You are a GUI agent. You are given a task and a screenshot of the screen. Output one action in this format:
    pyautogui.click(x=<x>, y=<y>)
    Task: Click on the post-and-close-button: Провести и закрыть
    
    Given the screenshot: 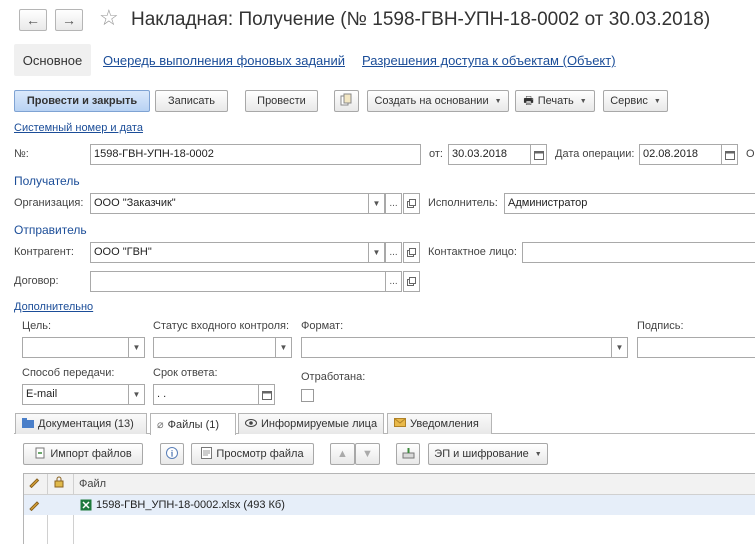 What is the action you would take?
    pyautogui.click(x=82, y=101)
    